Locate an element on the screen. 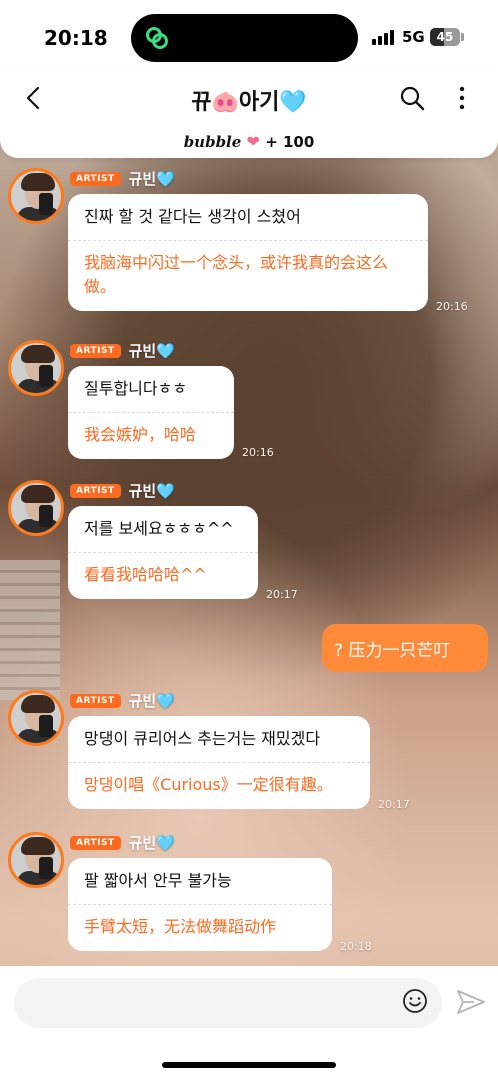 Image resolution: width=498 pixels, height=1080 pixels. message-bubble: 진짜 할 것 같다는 생각이 스쳤어 我脑海中闪过一个念头，或许我真的会这么做。 is located at coordinates (248, 252).